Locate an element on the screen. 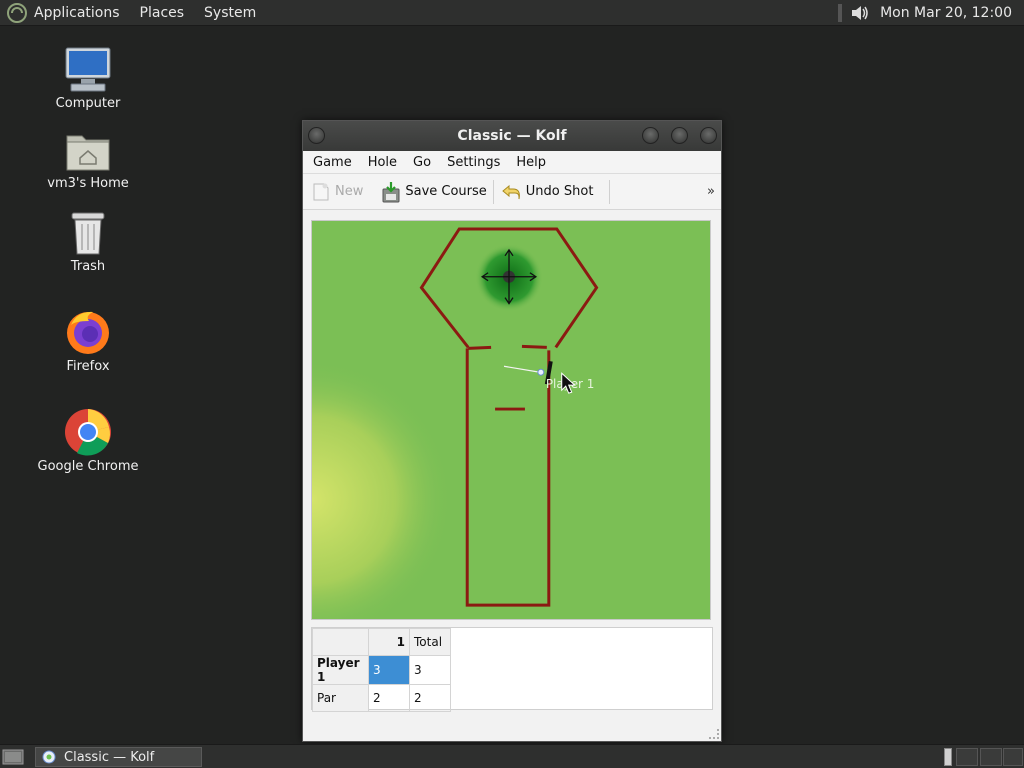  desktop-icon-label: vm3's Home is located at coordinates (88, 183).